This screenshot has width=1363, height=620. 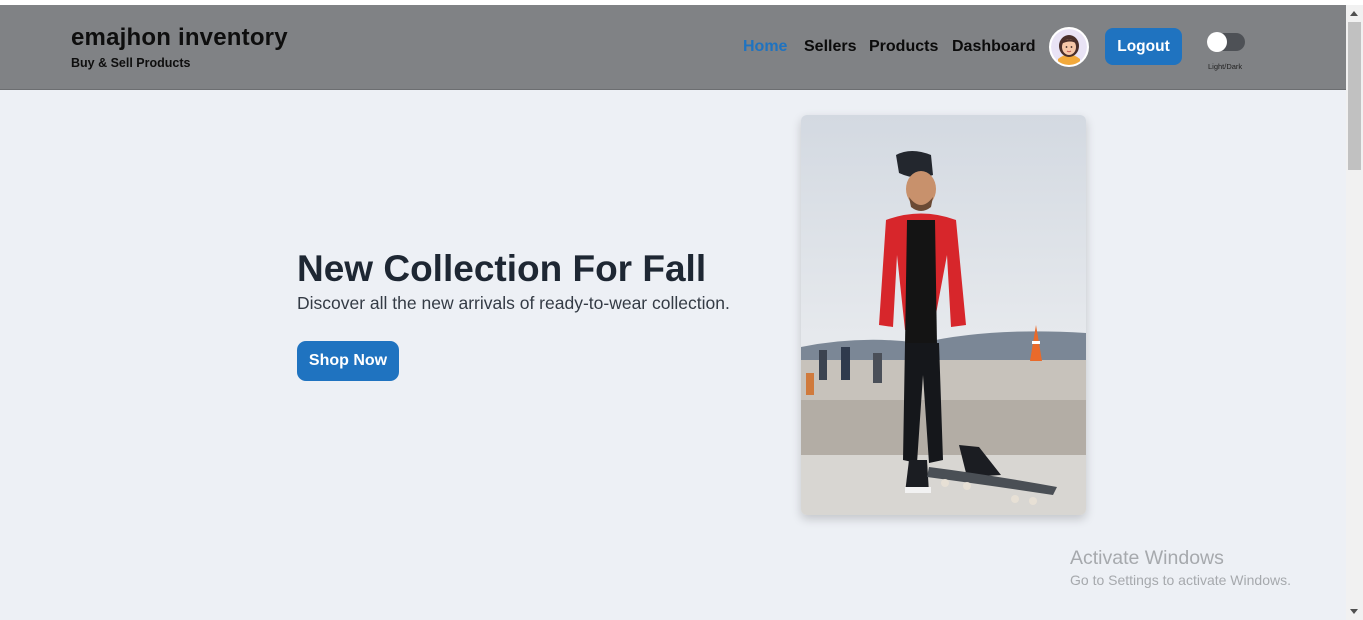 What do you see at coordinates (1143, 46) in the screenshot?
I see `logout-button: Logout` at bounding box center [1143, 46].